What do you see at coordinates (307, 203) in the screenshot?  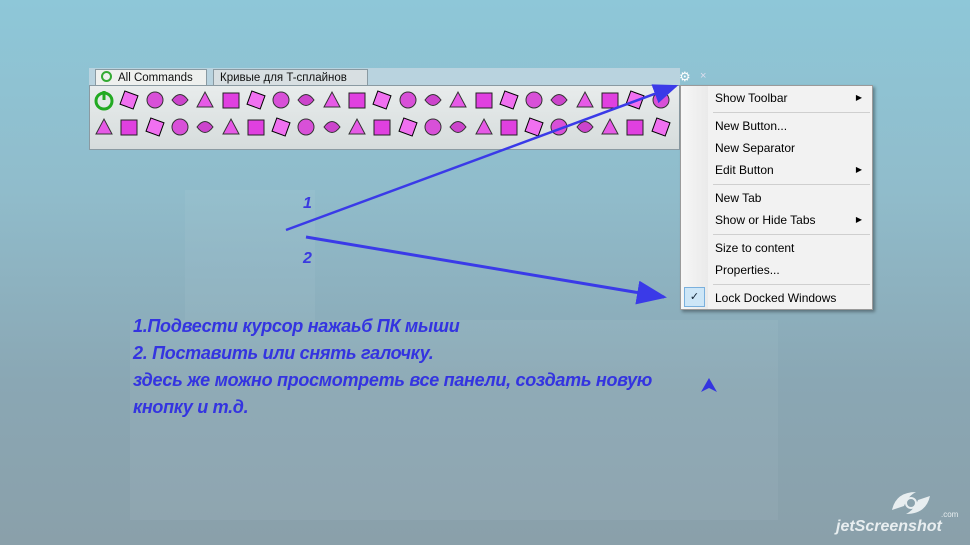 I see `annotation-label-1: 1` at bounding box center [307, 203].